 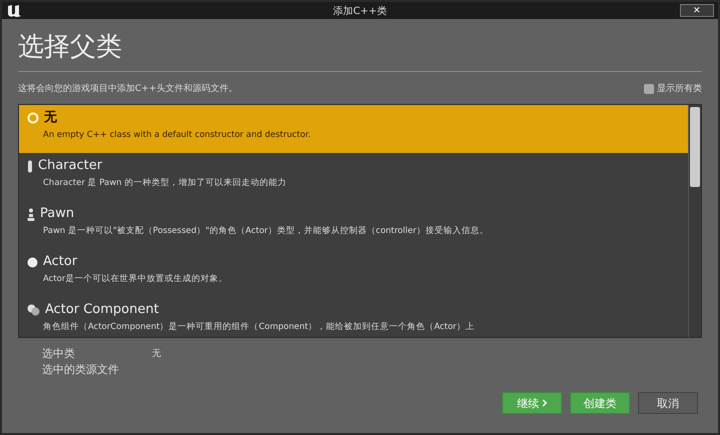 What do you see at coordinates (59, 354) in the screenshot?
I see `selection-label: 选中类` at bounding box center [59, 354].